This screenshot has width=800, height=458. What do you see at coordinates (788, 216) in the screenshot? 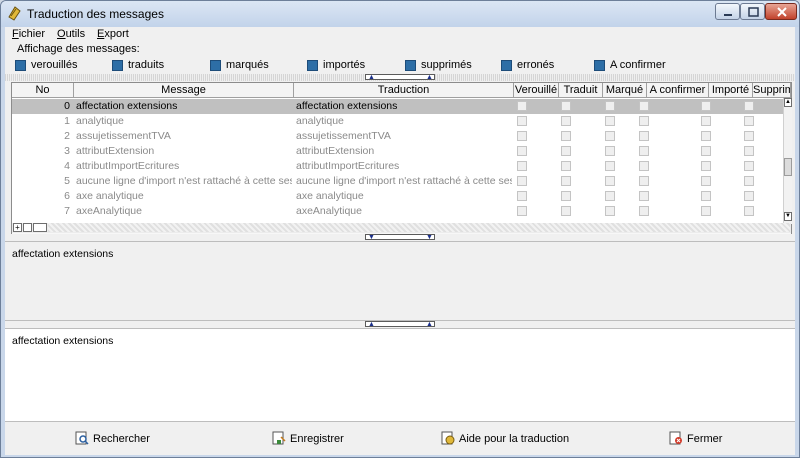
I see `scroll-down-icon: ▼` at bounding box center [788, 216].